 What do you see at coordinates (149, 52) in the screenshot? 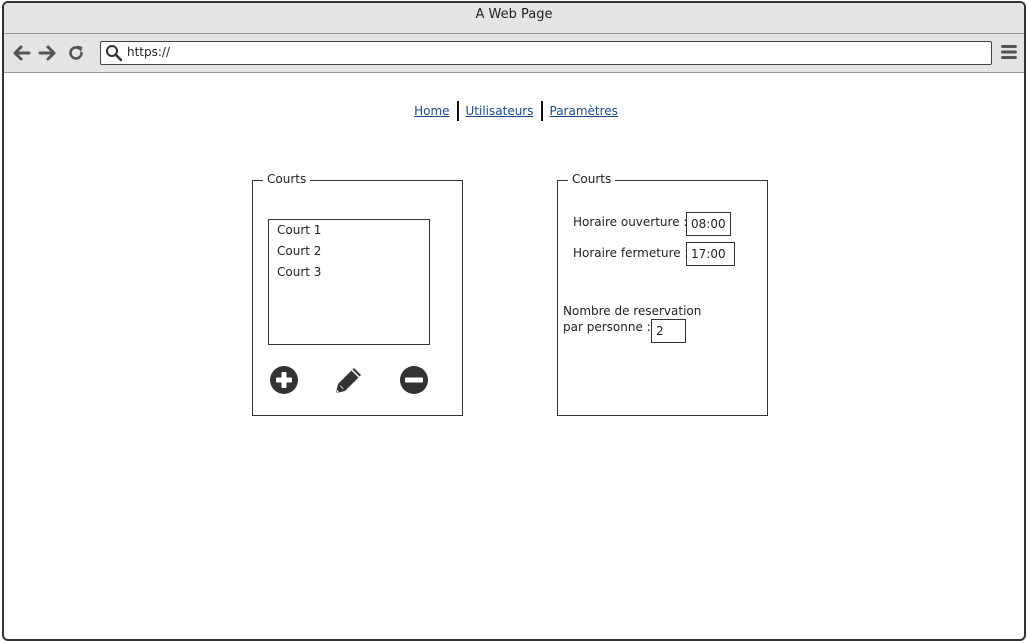
I see `address-bar-url: https://` at bounding box center [149, 52].